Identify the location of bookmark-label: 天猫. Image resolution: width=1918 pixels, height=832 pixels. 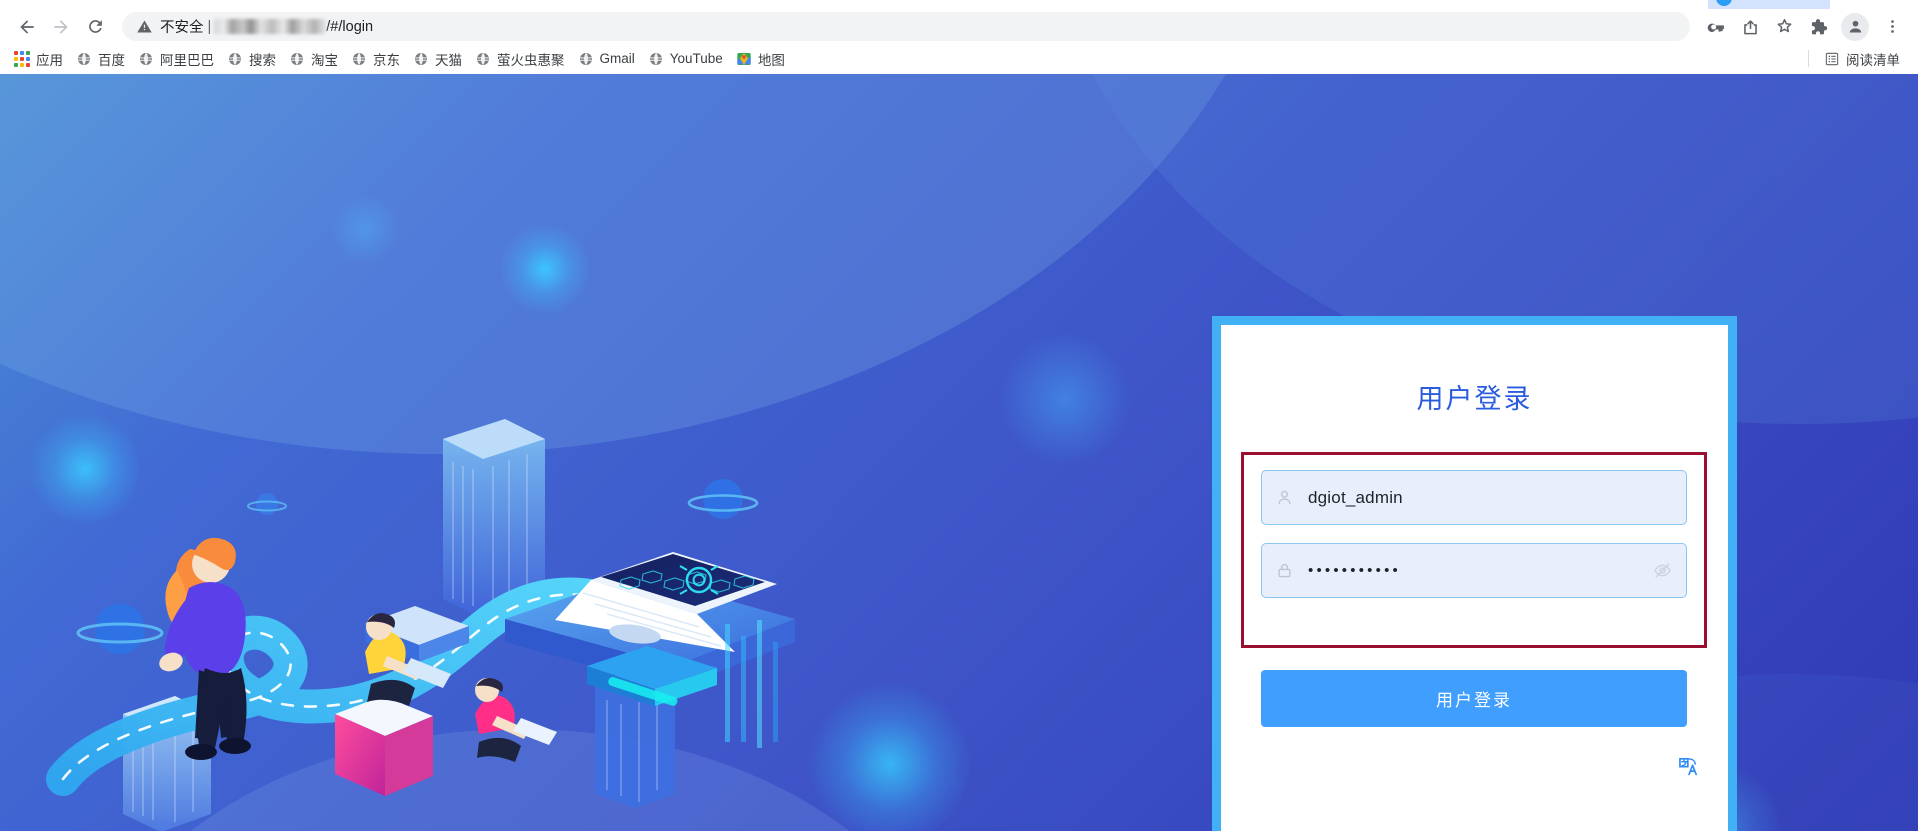
(448, 60).